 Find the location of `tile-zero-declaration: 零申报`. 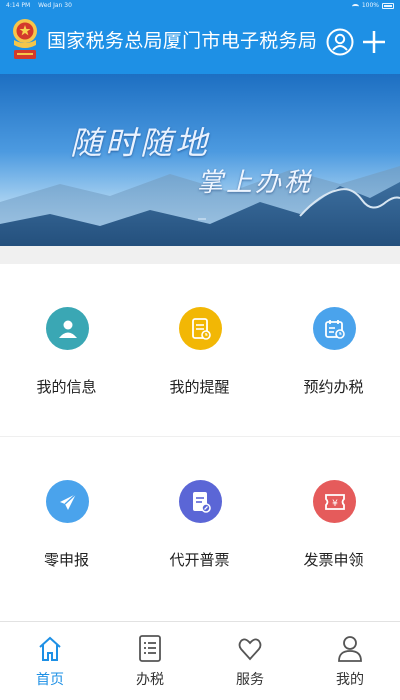

tile-zero-declaration: 零申报 is located at coordinates (66, 523).